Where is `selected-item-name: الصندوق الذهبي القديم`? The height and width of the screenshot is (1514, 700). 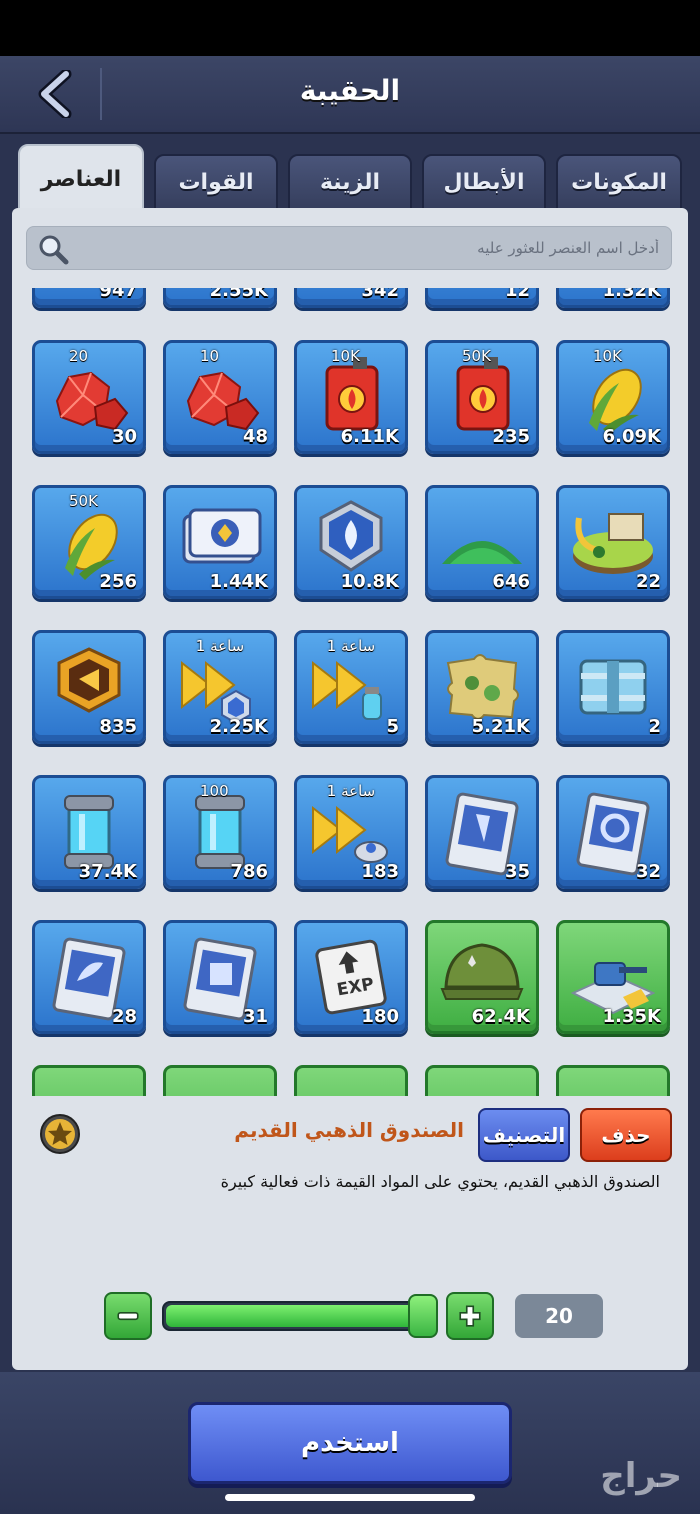 selected-item-name: الصندوق الذهبي القديم is located at coordinates (349, 1130).